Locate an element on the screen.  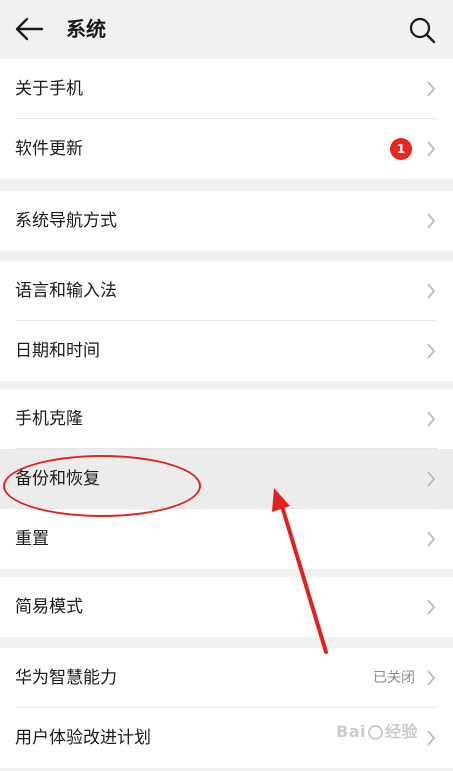
watermark: Bai 经验 is located at coordinates (377, 730).